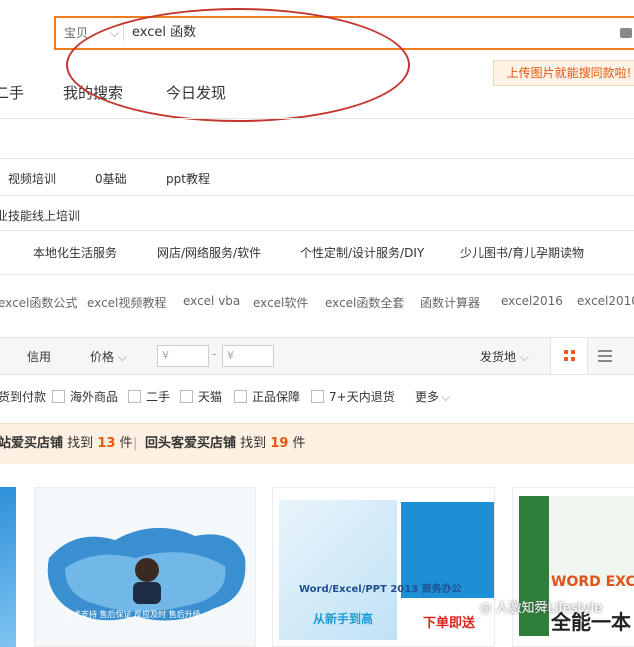  I want to click on ship-from-select: 发货地 ⌵, so click(504, 356).